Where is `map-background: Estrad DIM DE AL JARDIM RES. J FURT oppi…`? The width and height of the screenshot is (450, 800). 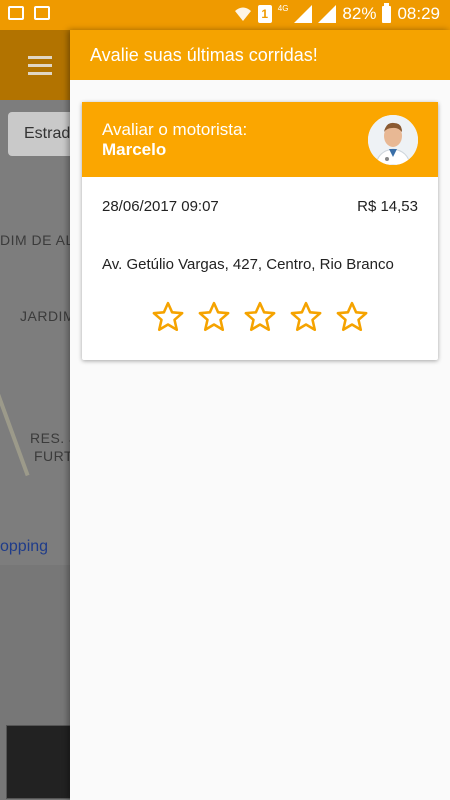 map-background: Estrad DIM DE AL JARDIM RES. J FURT oppi… is located at coordinates (35, 415).